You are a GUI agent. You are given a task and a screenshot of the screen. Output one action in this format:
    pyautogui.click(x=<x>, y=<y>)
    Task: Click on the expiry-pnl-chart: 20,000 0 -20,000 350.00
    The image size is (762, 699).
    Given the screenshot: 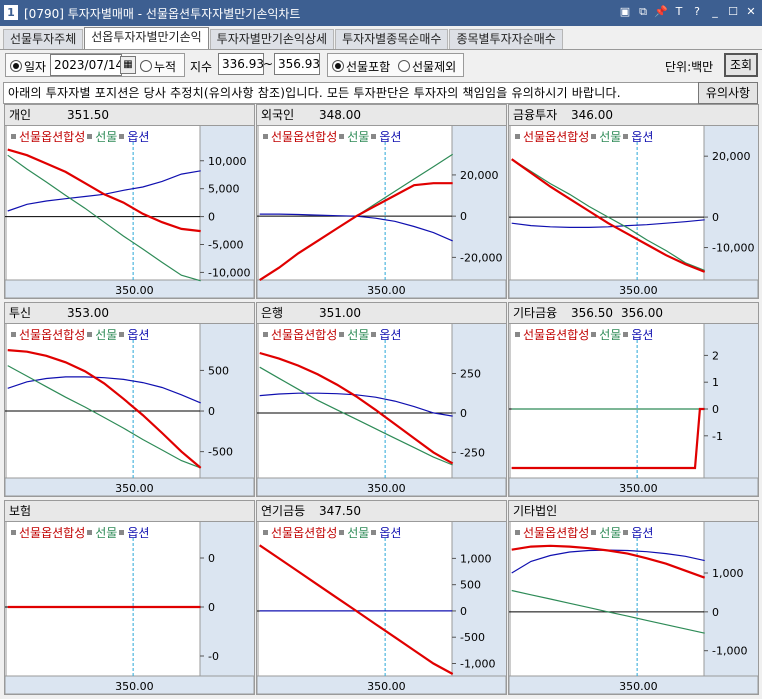 What is the action you would take?
    pyautogui.click(x=381, y=212)
    